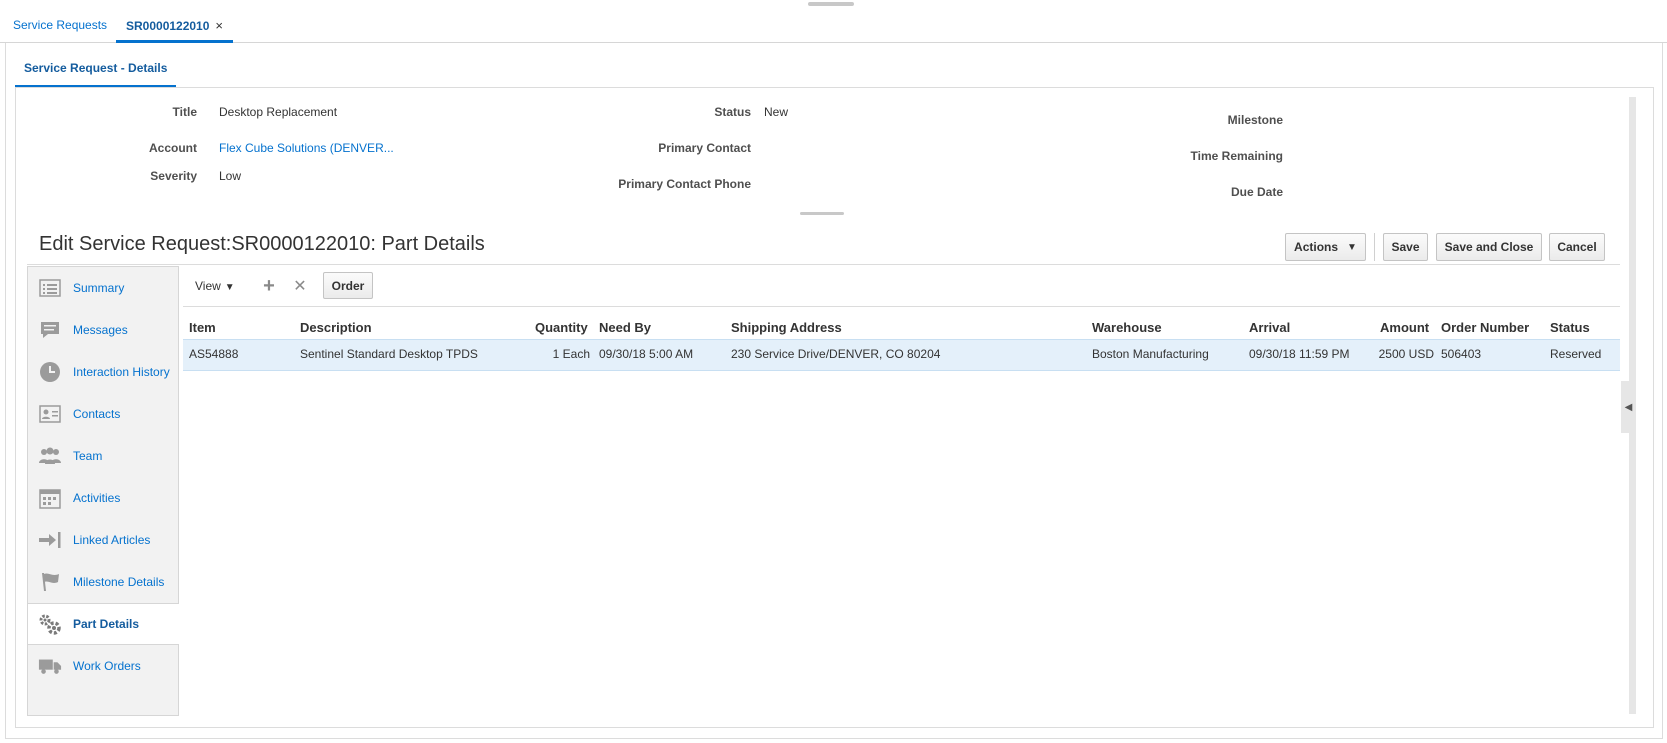 The height and width of the screenshot is (743, 1667). Describe the element at coordinates (97, 498) in the screenshot. I see `sidebar-item-label: Activities` at that location.